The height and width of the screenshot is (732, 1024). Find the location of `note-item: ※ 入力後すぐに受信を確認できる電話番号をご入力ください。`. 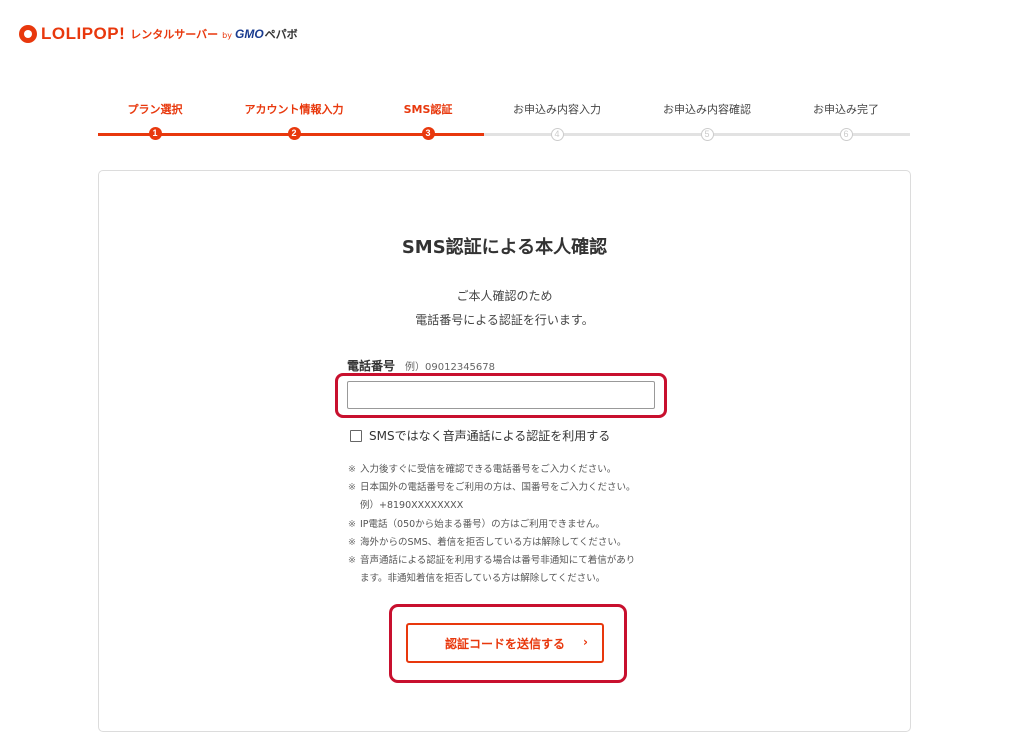

note-item: ※ 入力後すぐに受信を確認できる電話番号をご入力ください。 is located at coordinates (492, 470).